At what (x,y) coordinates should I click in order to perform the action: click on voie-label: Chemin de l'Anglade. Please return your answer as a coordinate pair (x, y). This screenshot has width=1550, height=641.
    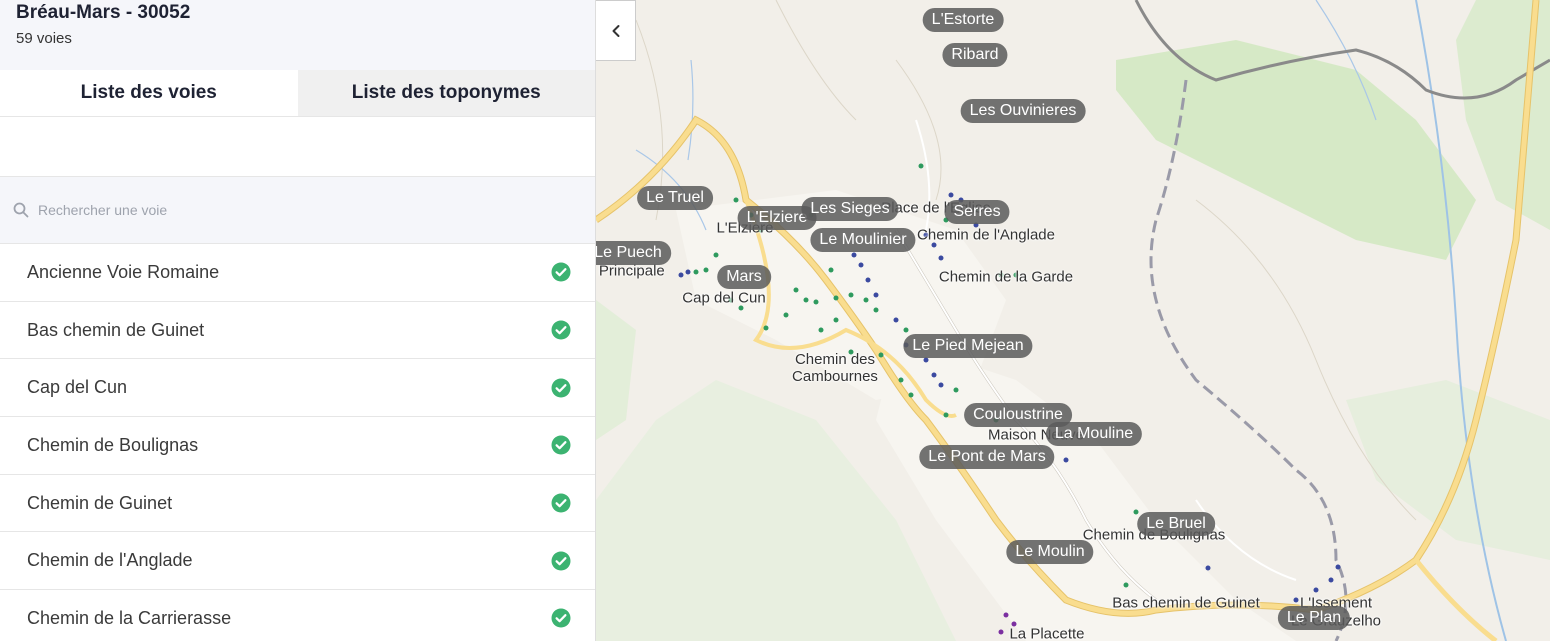
    Looking at the image, I should click on (110, 560).